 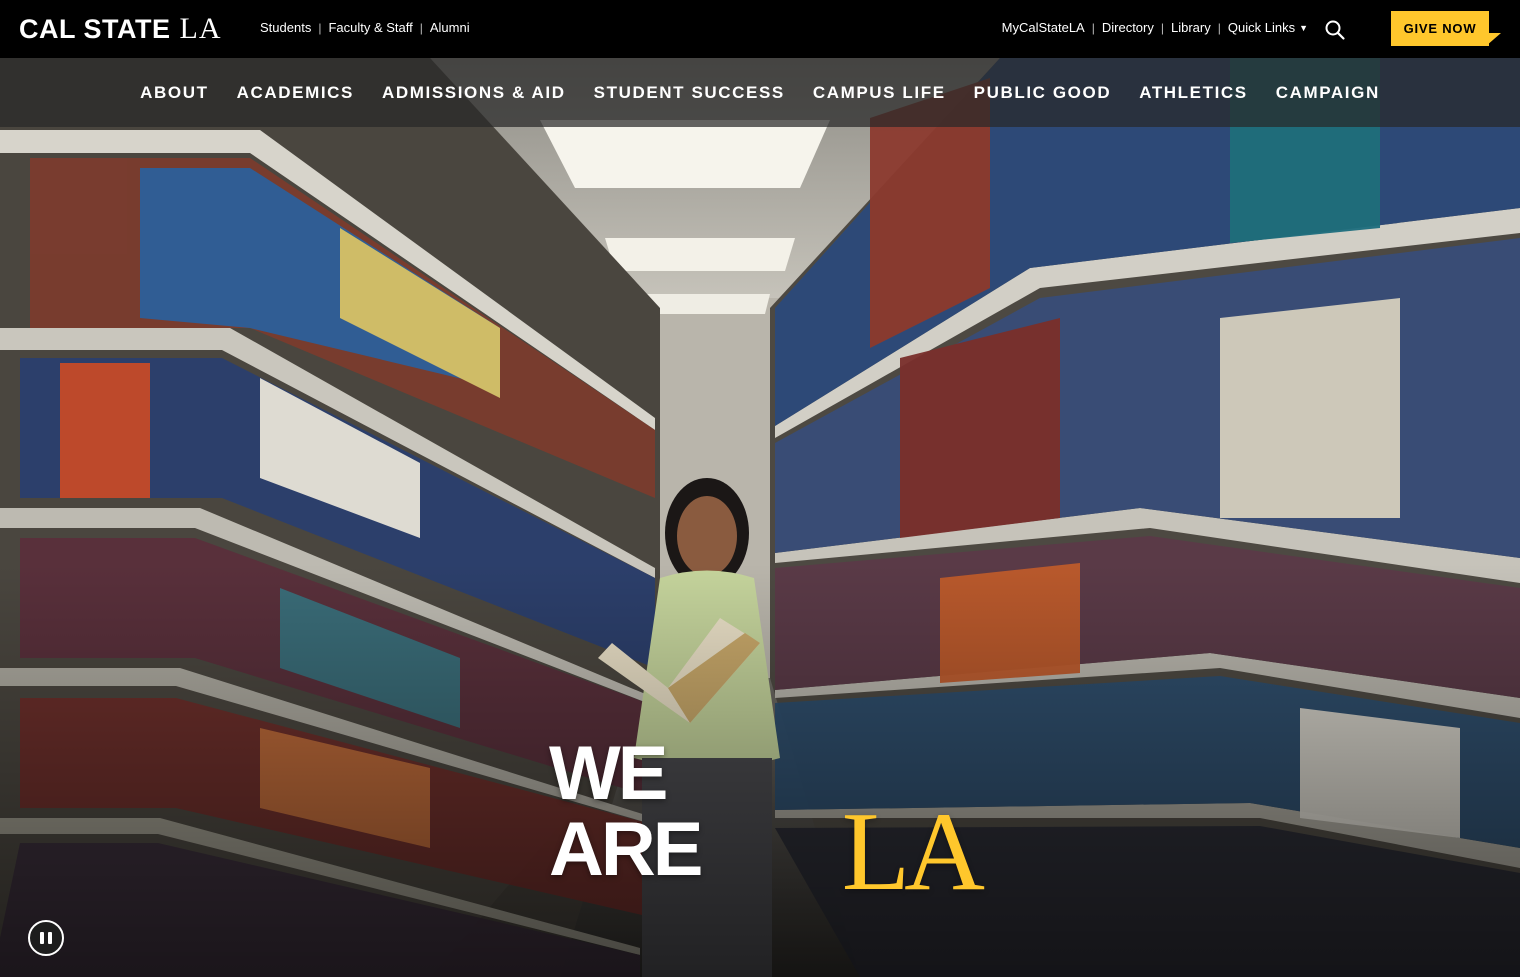 What do you see at coordinates (767, 825) in the screenshot?
I see `hero-tagline: WE ARE LA` at bounding box center [767, 825].